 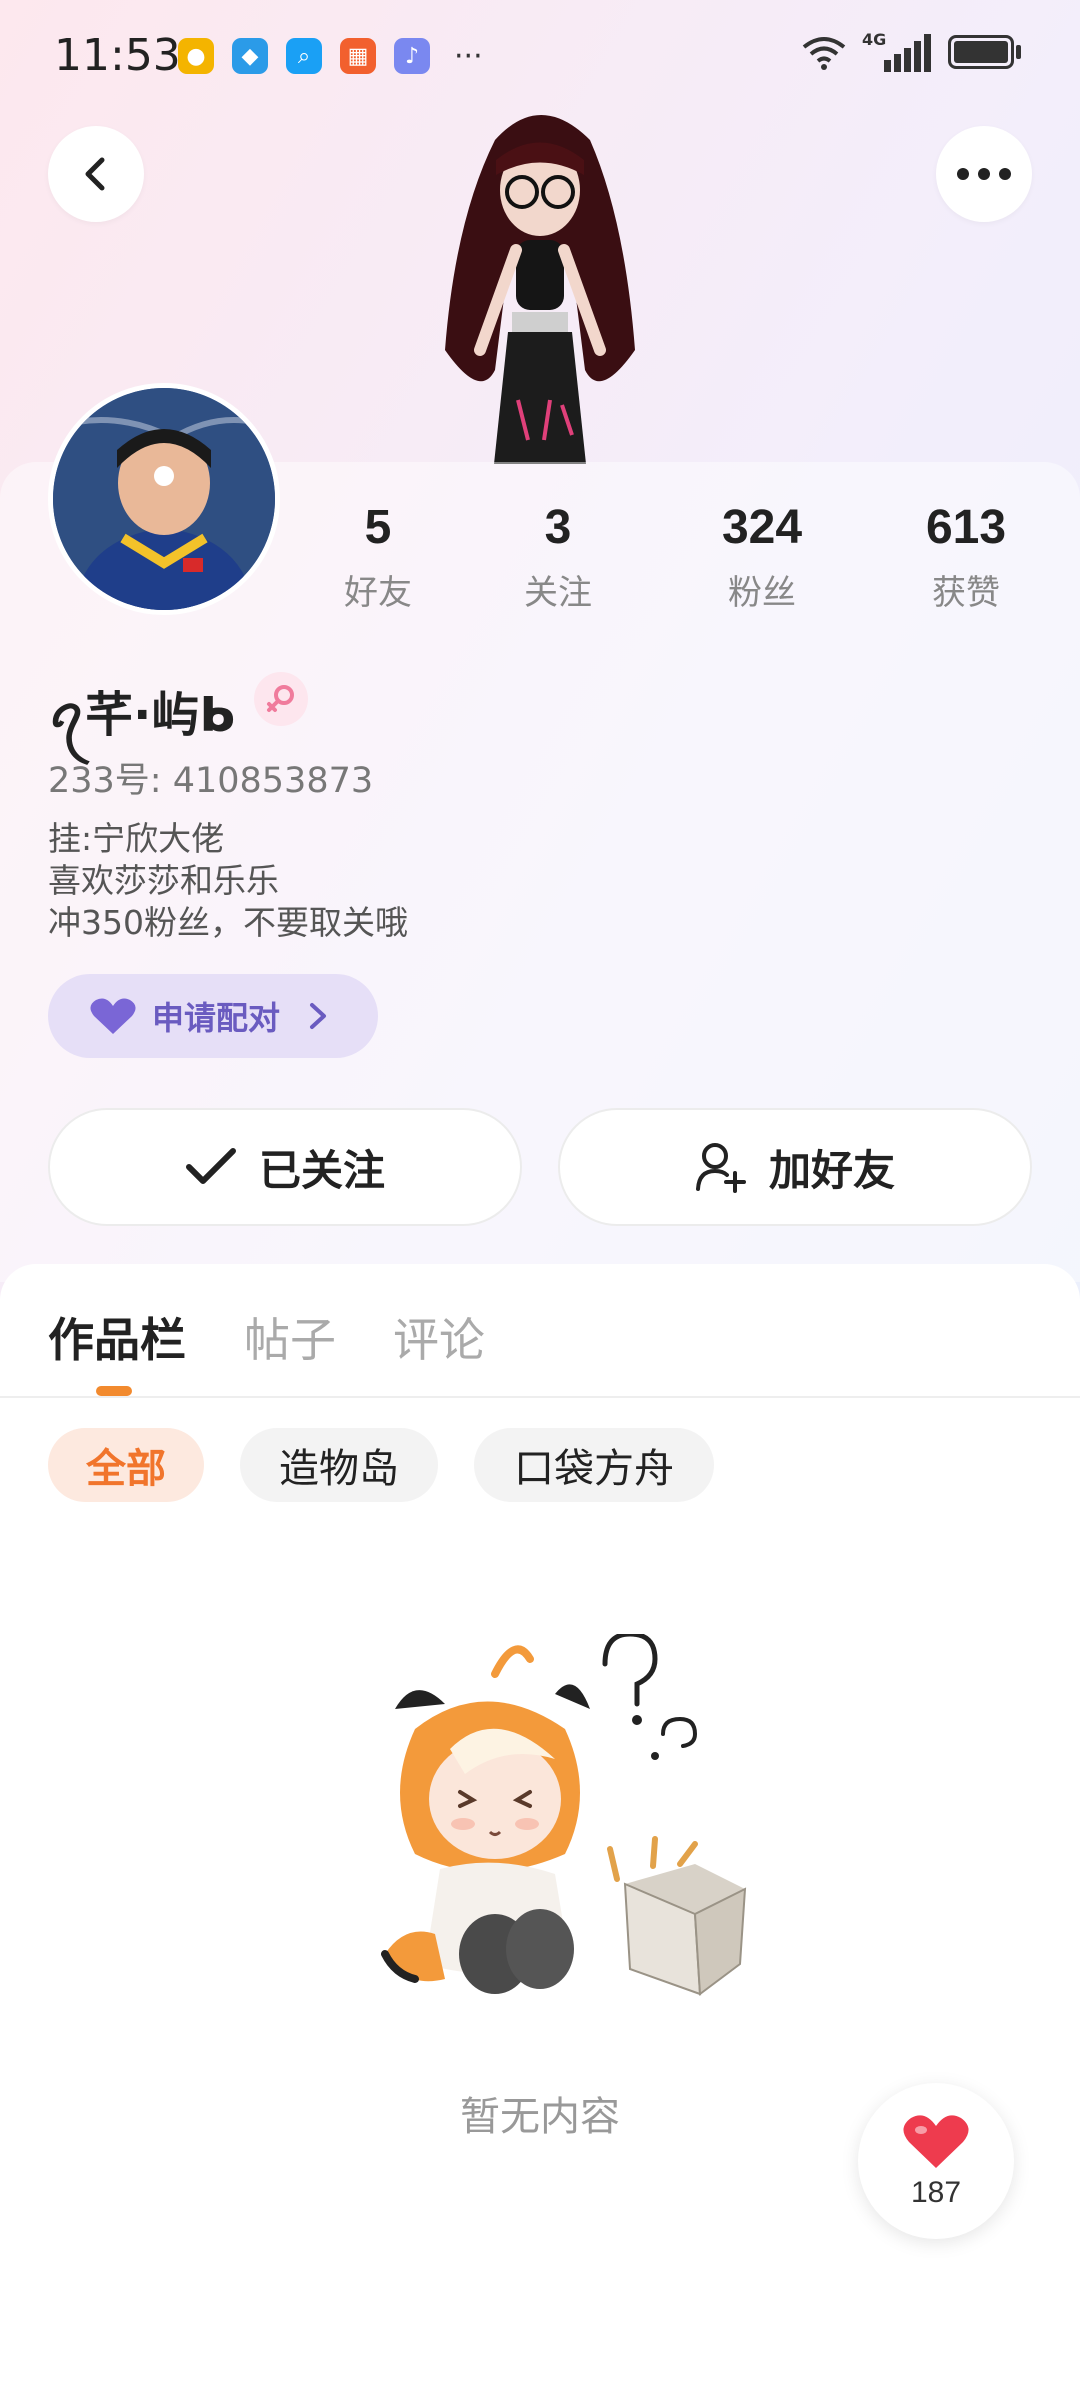 I want to click on stat-value: 324, so click(x=762, y=527).